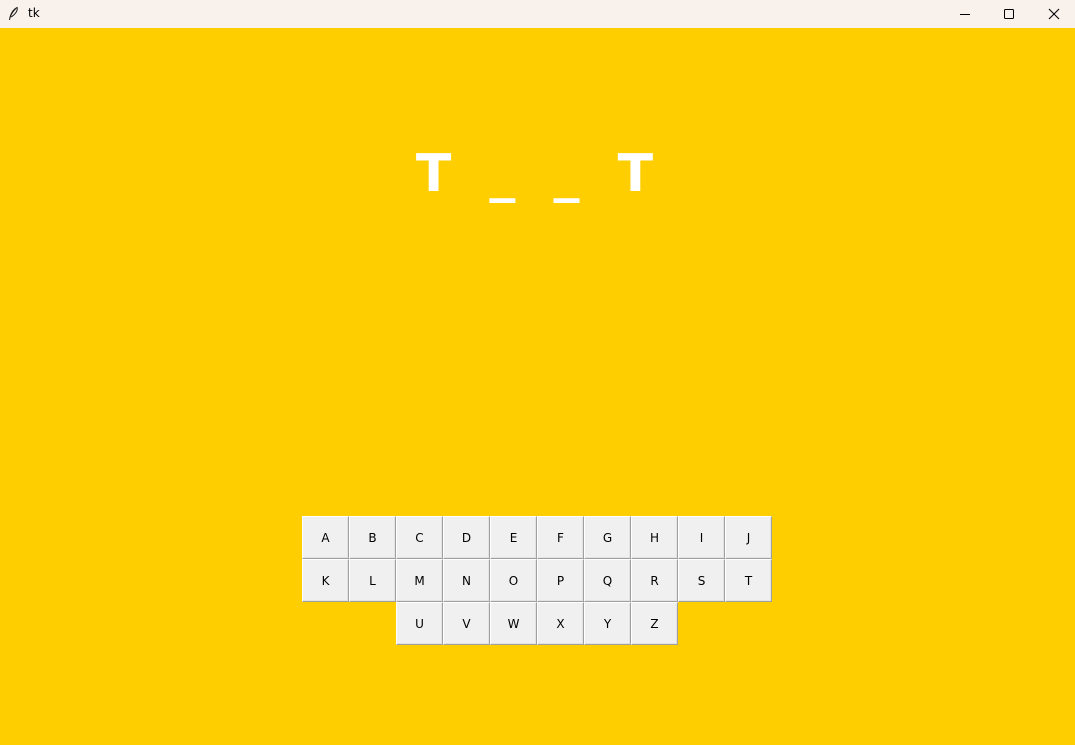  I want to click on title-bar: tk, so click(537, 14).